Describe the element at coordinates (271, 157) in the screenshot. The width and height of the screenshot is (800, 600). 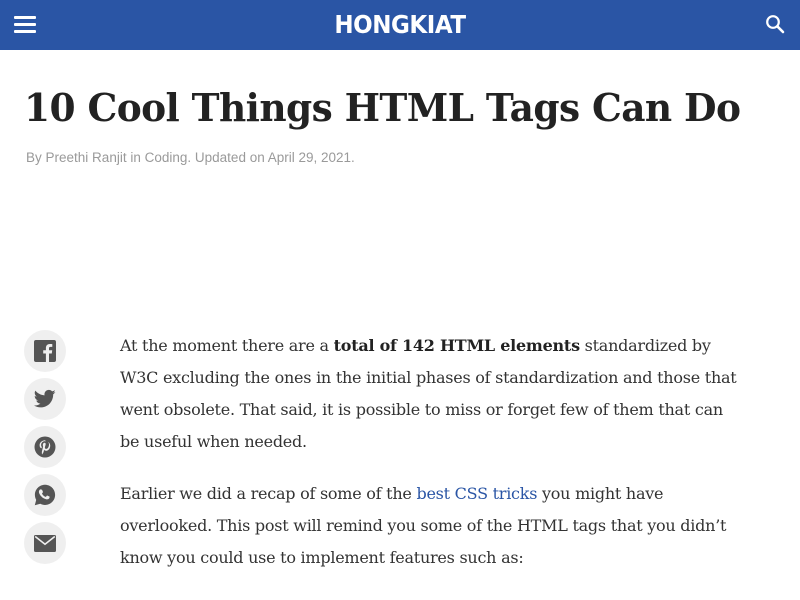
I see `byline-updated: . Updated on April 29, 2021.` at that location.